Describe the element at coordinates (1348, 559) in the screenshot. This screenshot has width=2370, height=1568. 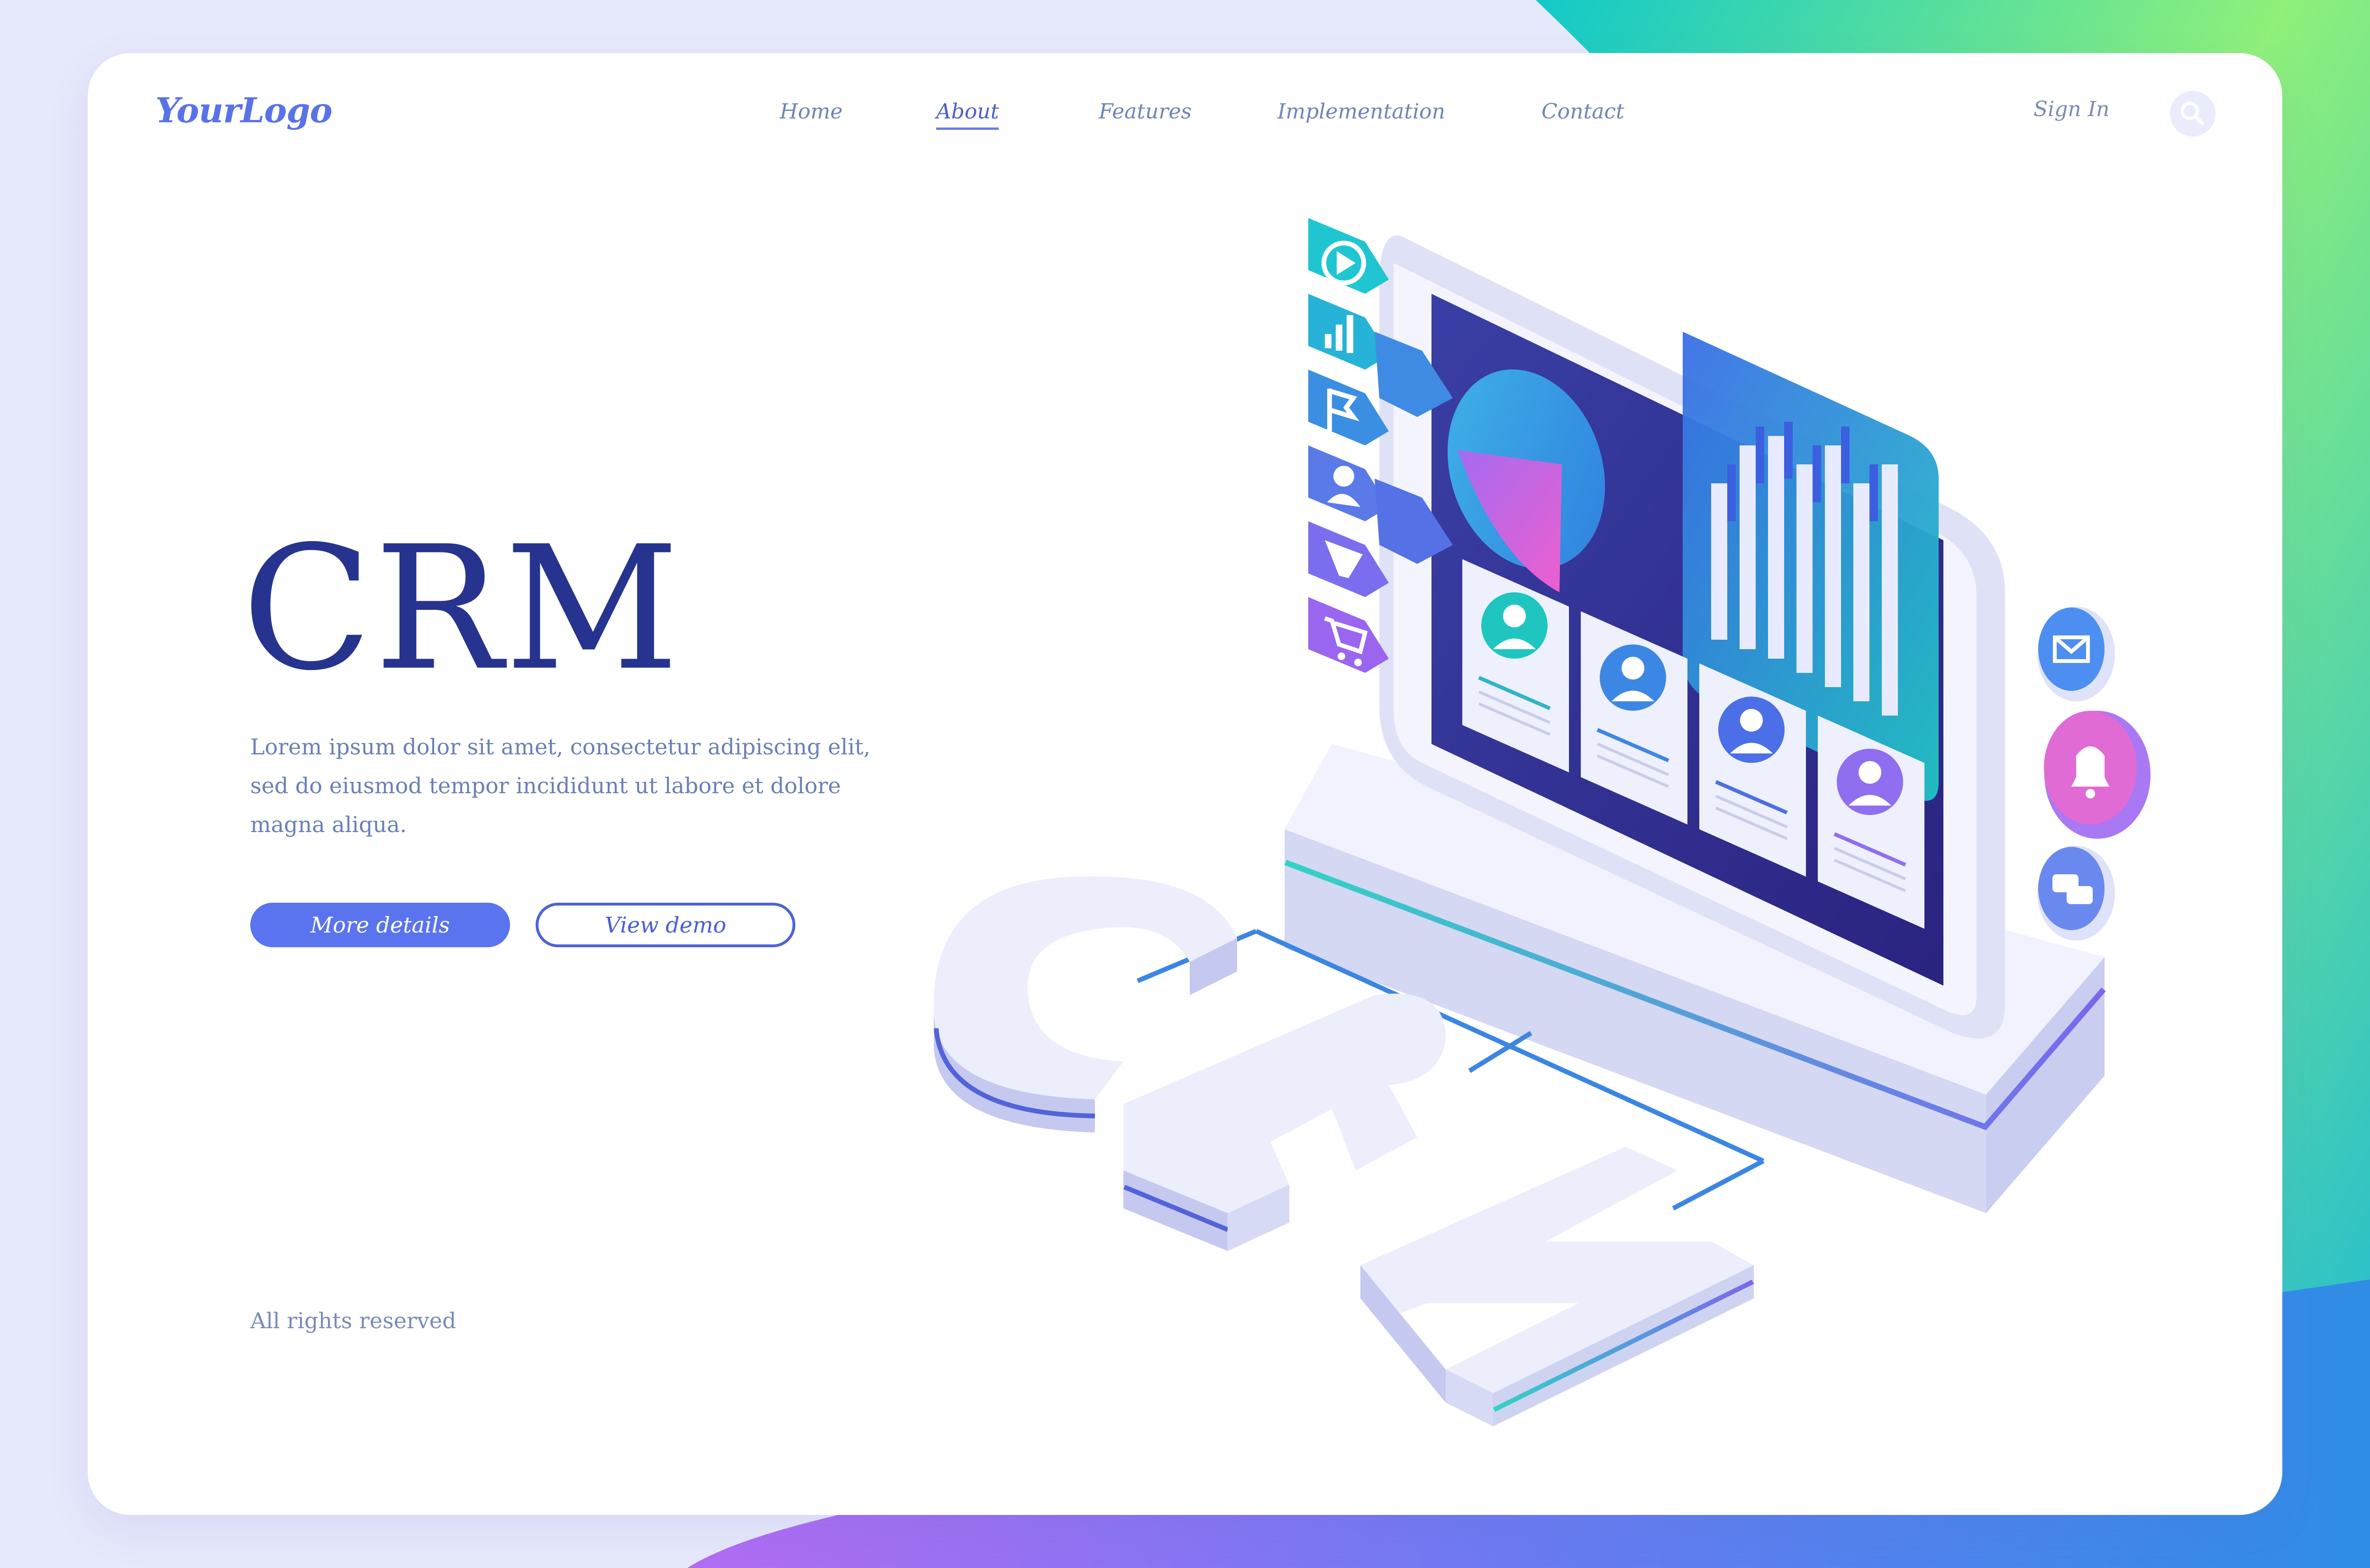
I see `funnel-icon` at that location.